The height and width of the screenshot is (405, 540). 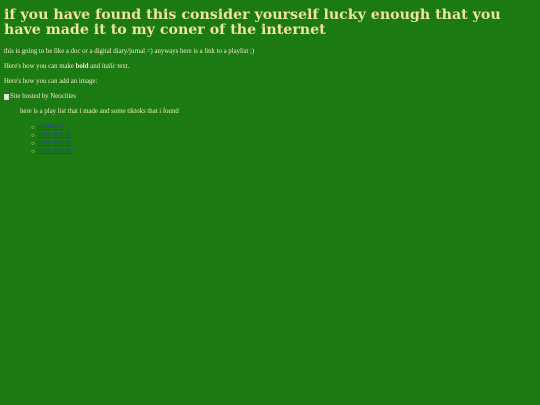 What do you see at coordinates (82, 66) in the screenshot?
I see `bold-example: bold` at bounding box center [82, 66].